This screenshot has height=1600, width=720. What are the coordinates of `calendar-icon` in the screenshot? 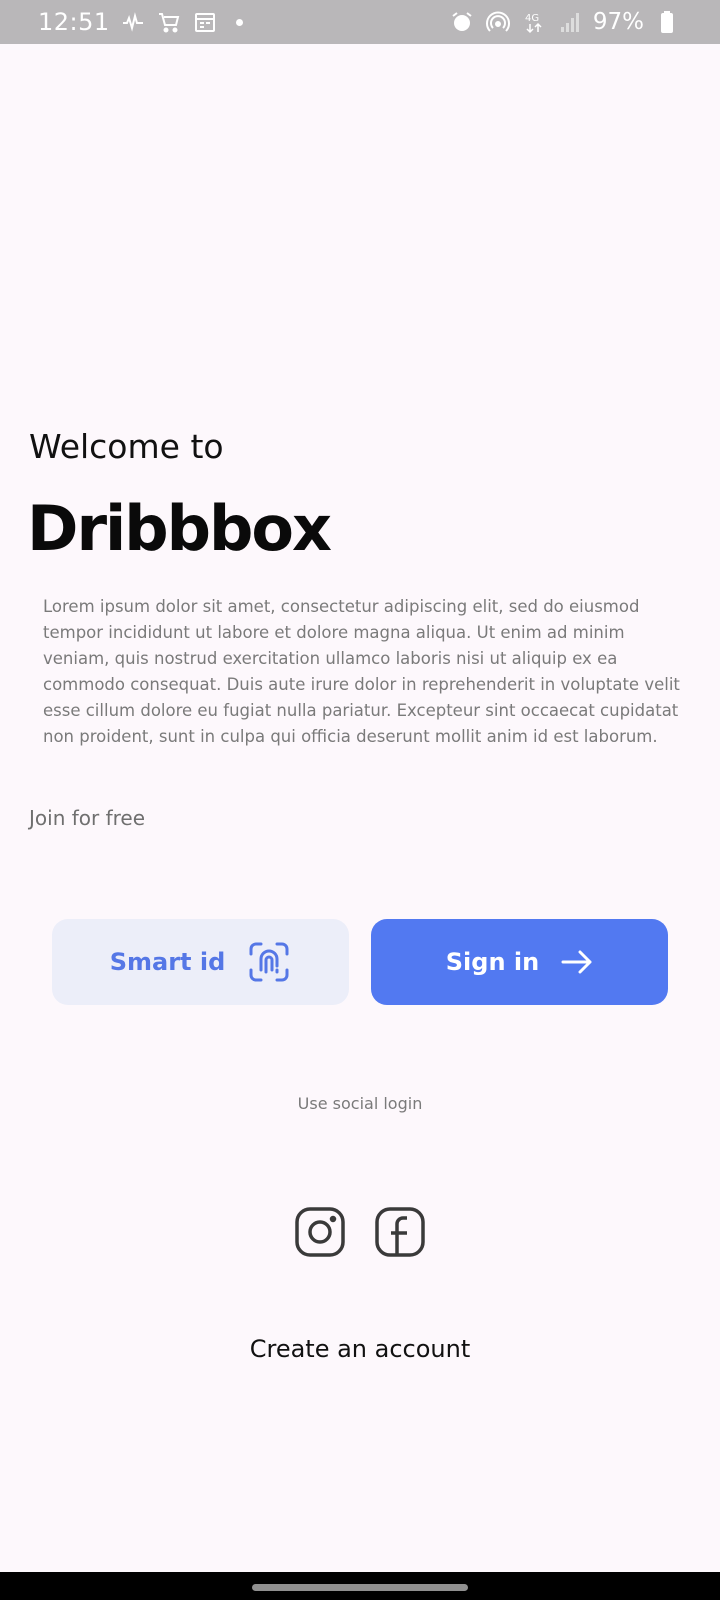 It's located at (205, 22).